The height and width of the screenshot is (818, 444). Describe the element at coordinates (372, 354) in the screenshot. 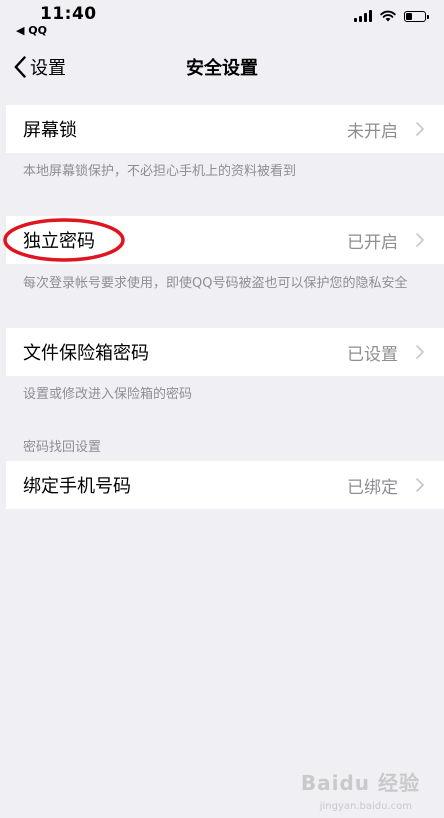

I see `cell-file-safe-password-value: 已设置` at that location.